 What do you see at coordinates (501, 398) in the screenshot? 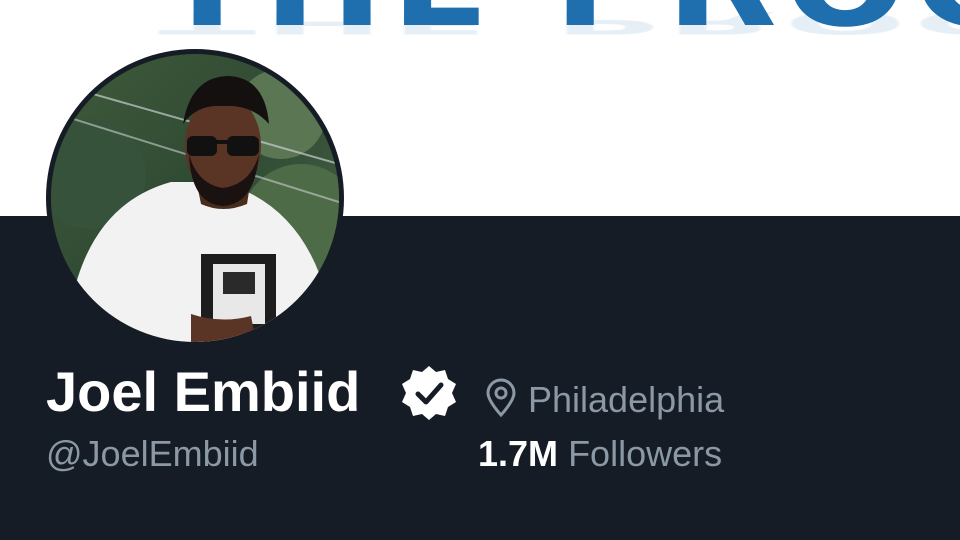
I see `location-pin-icon` at bounding box center [501, 398].